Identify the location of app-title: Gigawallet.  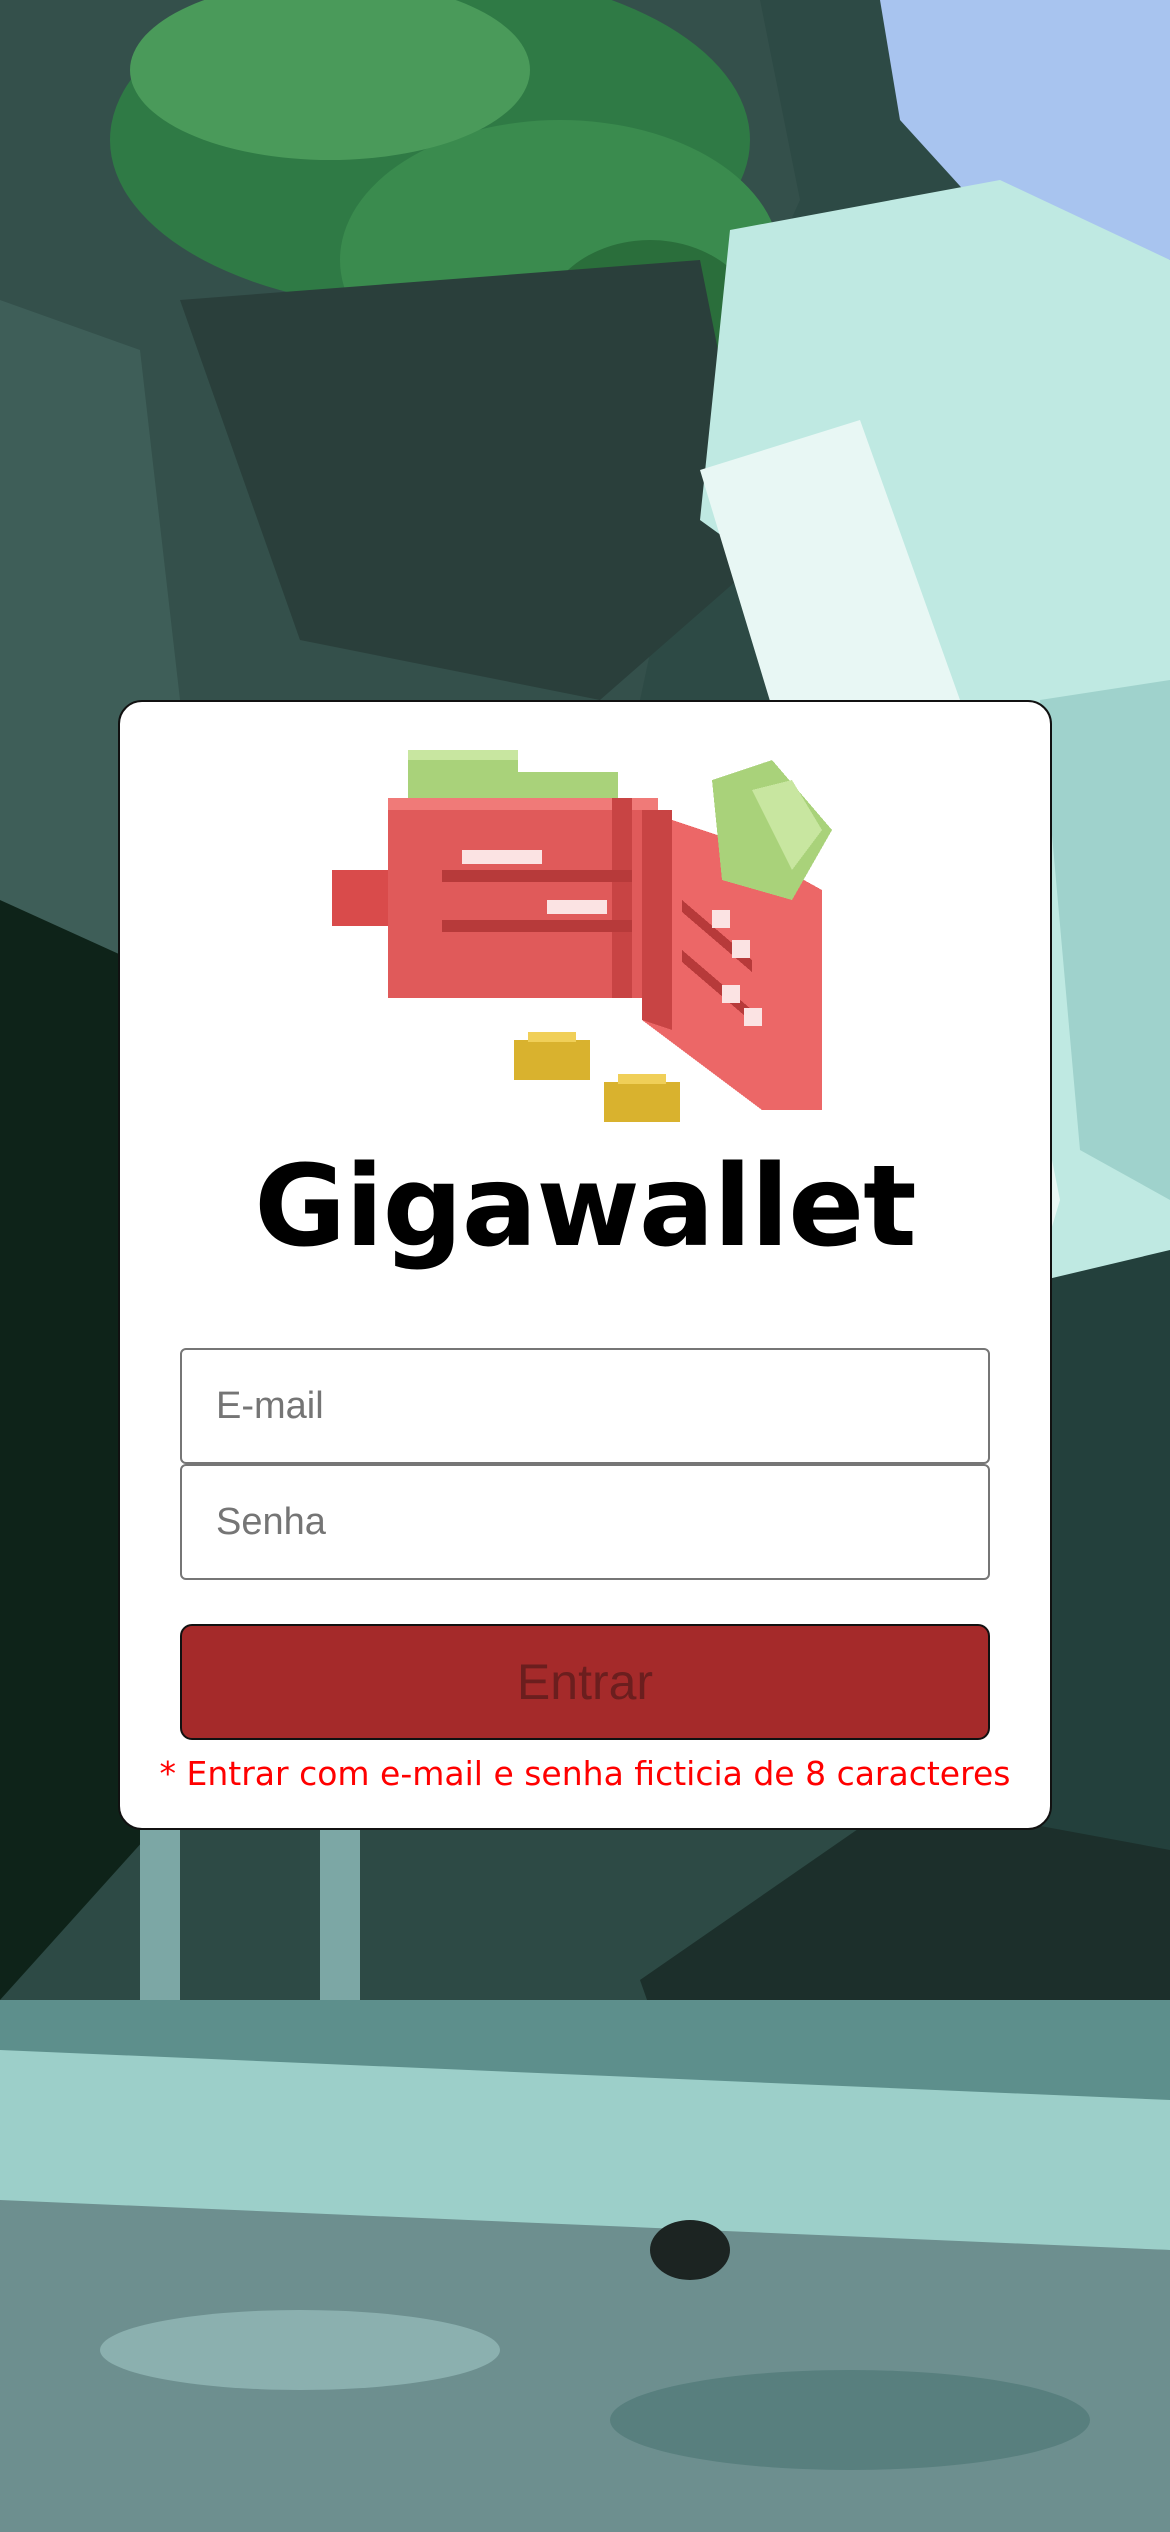
(585, 1207).